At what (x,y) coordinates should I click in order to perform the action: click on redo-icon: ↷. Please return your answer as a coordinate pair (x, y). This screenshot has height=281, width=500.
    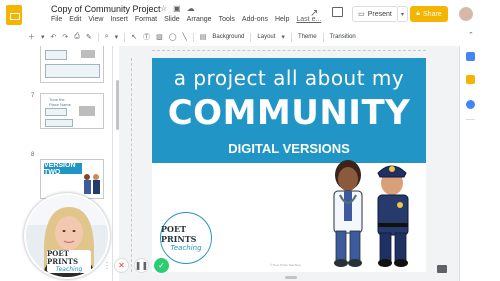
    Looking at the image, I should click on (65, 37).